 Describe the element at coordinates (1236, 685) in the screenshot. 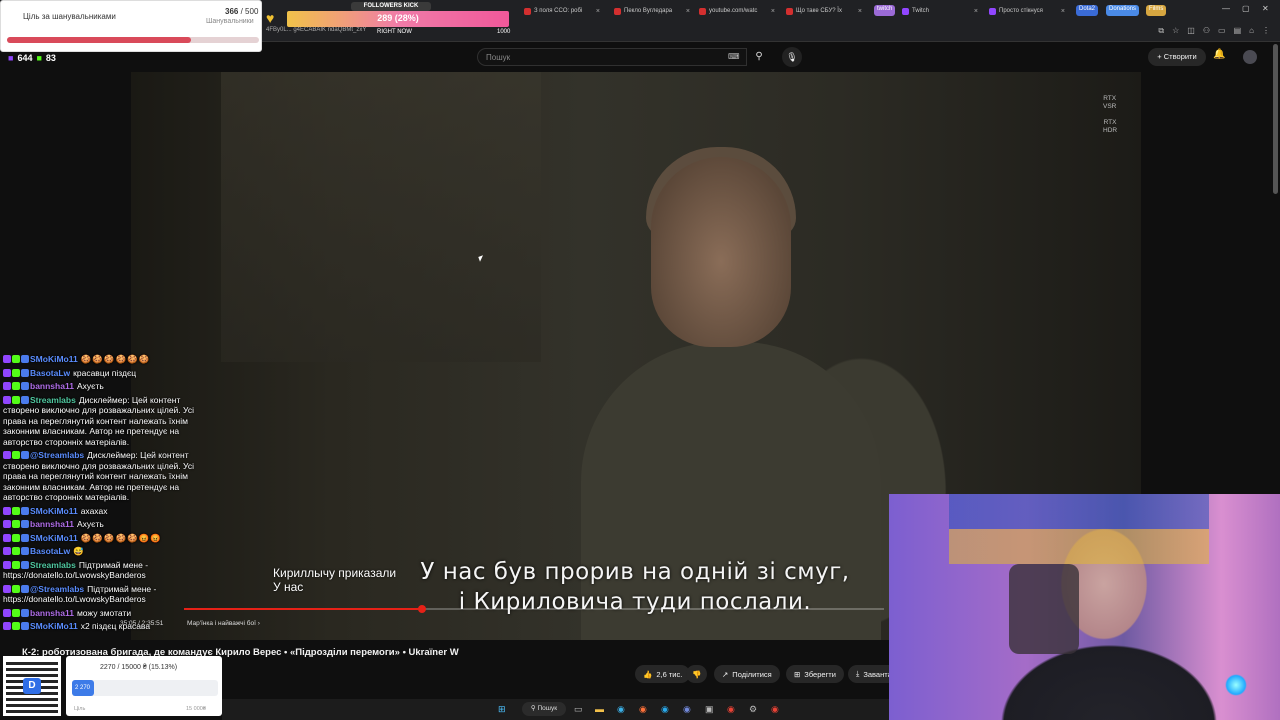

I see `lamp-light` at that location.